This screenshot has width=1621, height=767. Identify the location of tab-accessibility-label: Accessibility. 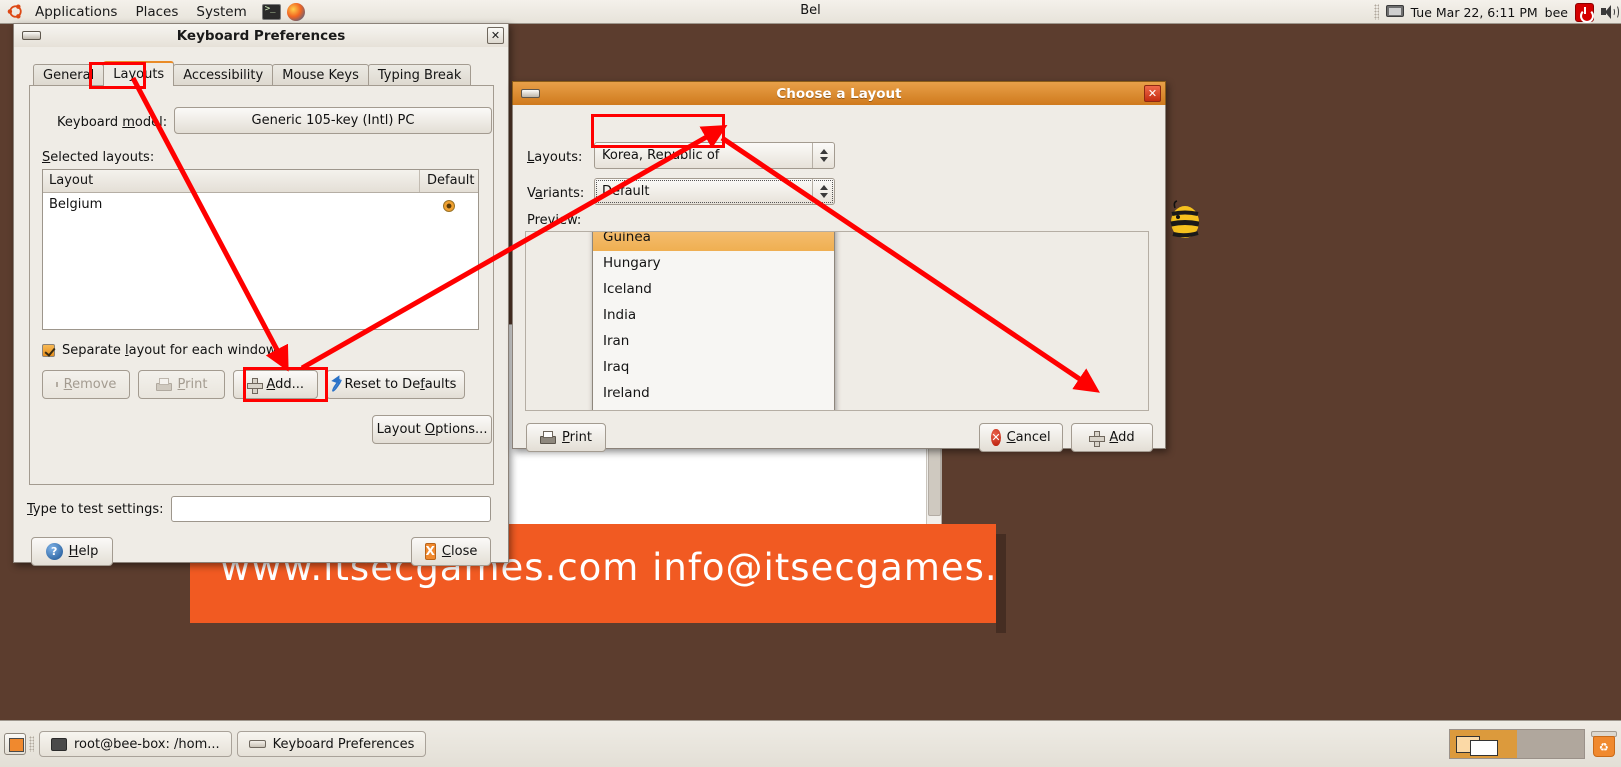
(223, 75).